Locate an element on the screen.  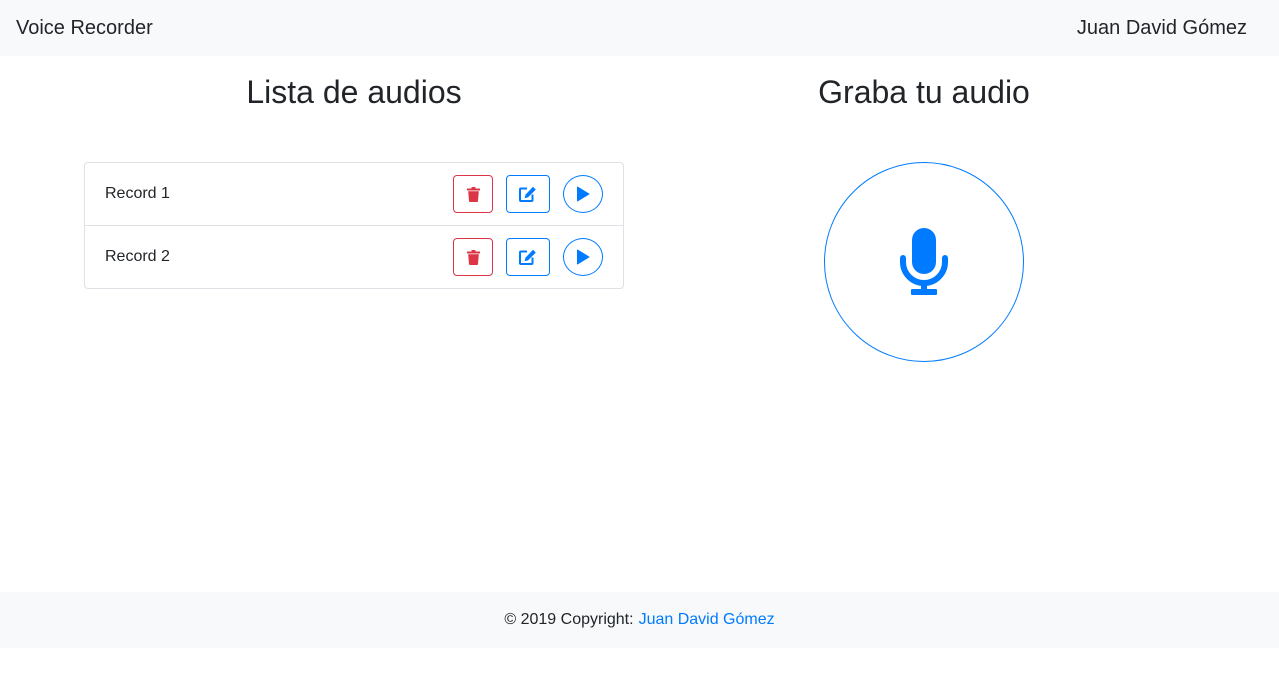
microphone-icon is located at coordinates (924, 262).